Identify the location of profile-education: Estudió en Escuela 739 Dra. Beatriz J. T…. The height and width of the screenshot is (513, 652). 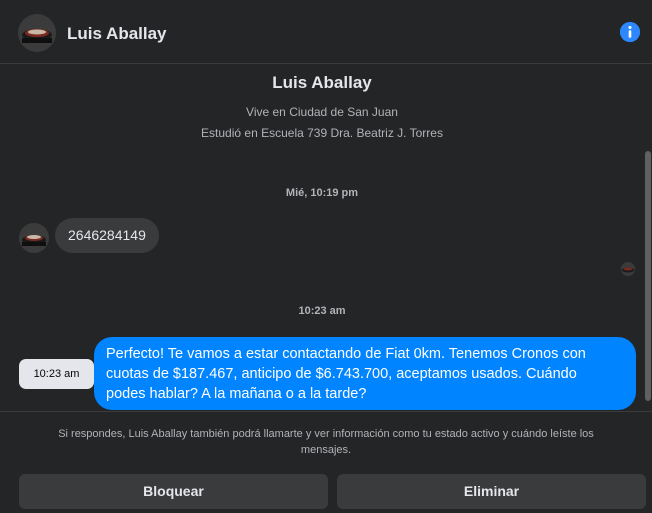
(322, 133).